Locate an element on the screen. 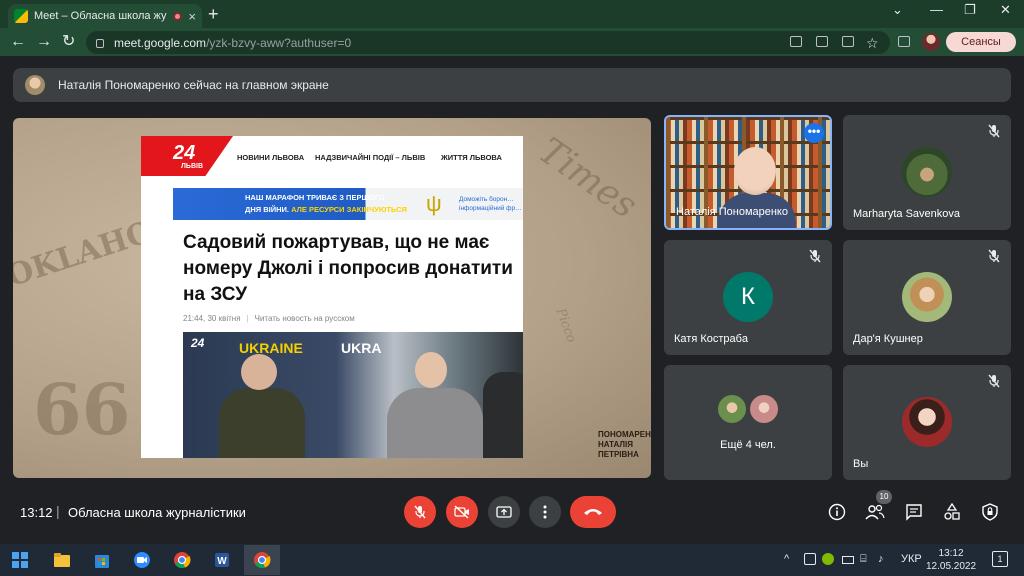 Image resolution: width=1024 pixels, height=576 pixels. battery-icon is located at coordinates (848, 560).